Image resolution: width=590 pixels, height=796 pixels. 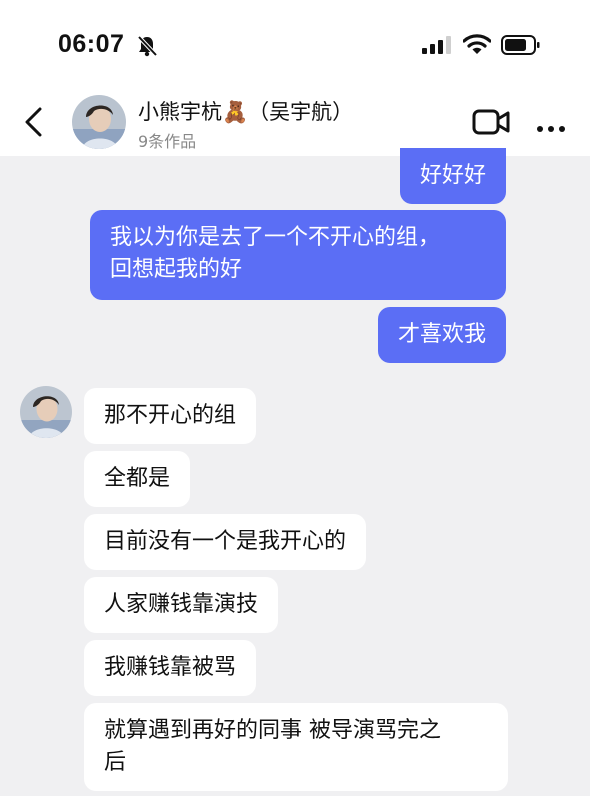 What do you see at coordinates (147, 48) in the screenshot?
I see `mute-bell-icon` at bounding box center [147, 48].